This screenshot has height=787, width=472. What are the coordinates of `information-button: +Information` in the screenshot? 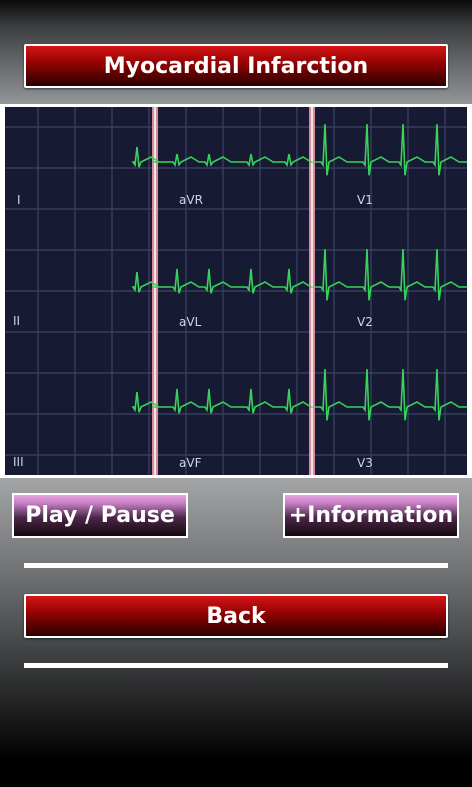 It's located at (371, 515).